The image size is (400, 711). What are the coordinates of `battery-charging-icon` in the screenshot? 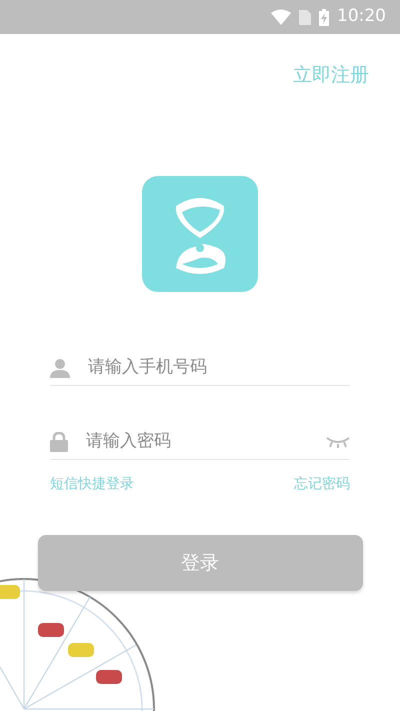 It's located at (324, 17).